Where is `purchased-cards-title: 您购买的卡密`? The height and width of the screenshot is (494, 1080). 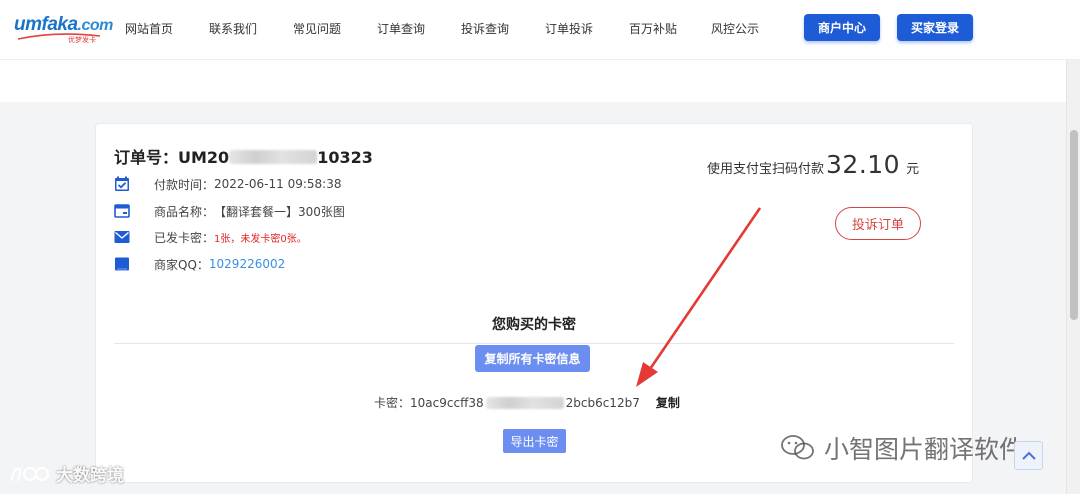 purchased-cards-title: 您购买的卡密 is located at coordinates (534, 325).